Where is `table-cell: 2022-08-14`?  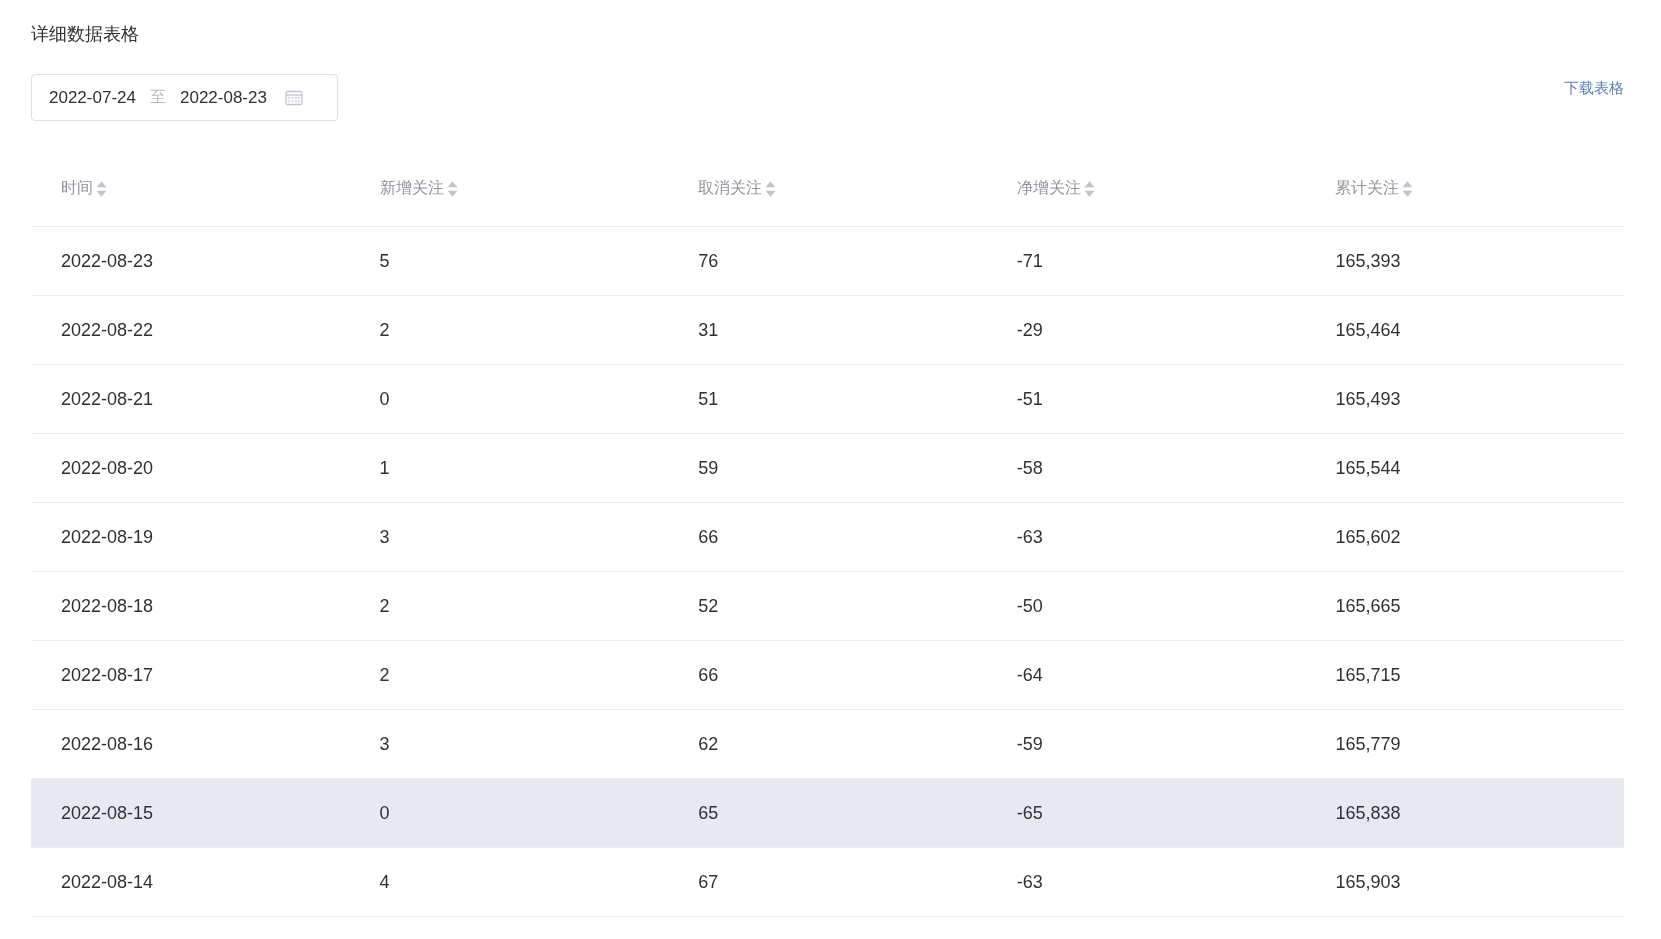 table-cell: 2022-08-14 is located at coordinates (107, 882).